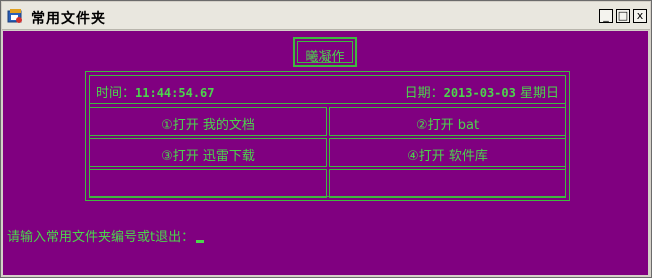 The width and height of the screenshot is (652, 278). What do you see at coordinates (200, 241) in the screenshot?
I see `text-cursor` at bounding box center [200, 241].